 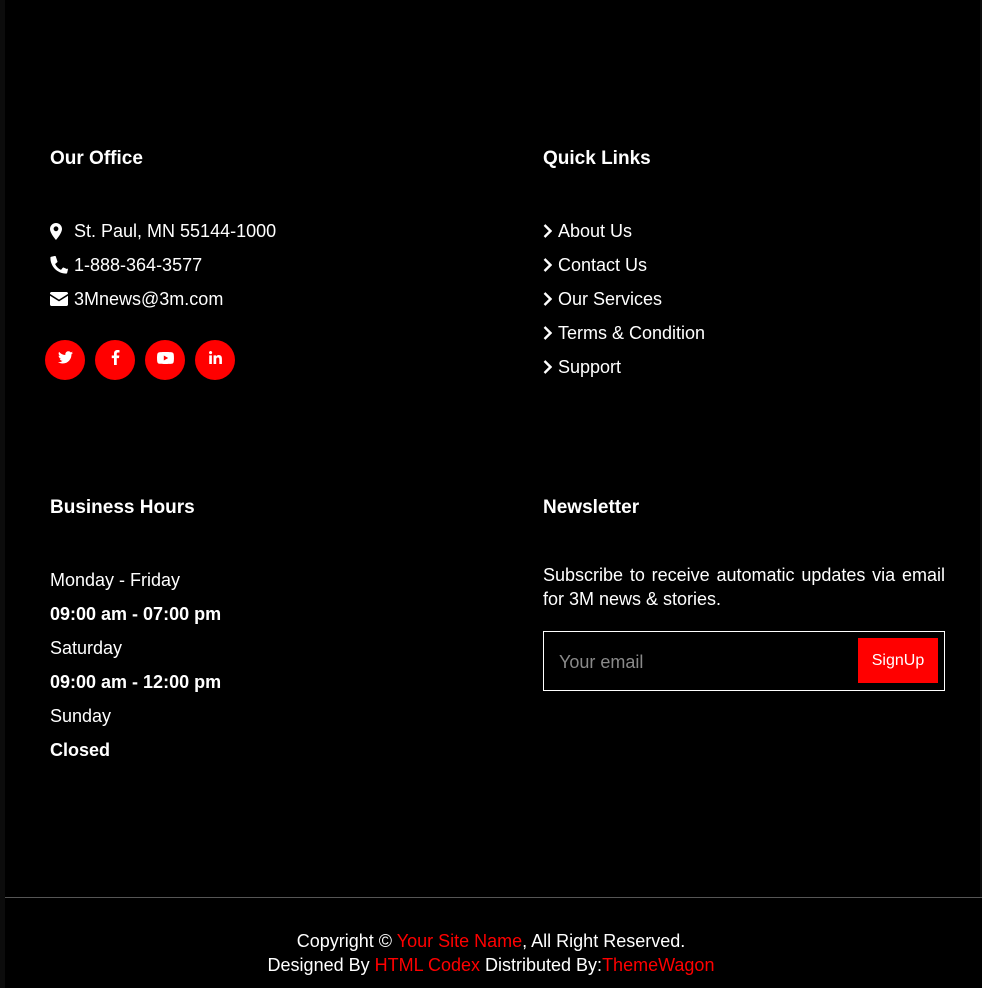 What do you see at coordinates (122, 507) in the screenshot?
I see `business-hours-title: Business Hours` at bounding box center [122, 507].